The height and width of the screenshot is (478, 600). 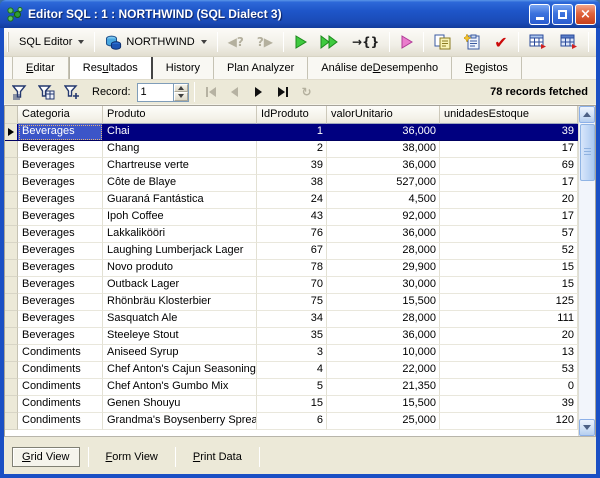 What do you see at coordinates (292, 302) in the screenshot?
I see `grid-cell: 75` at bounding box center [292, 302].